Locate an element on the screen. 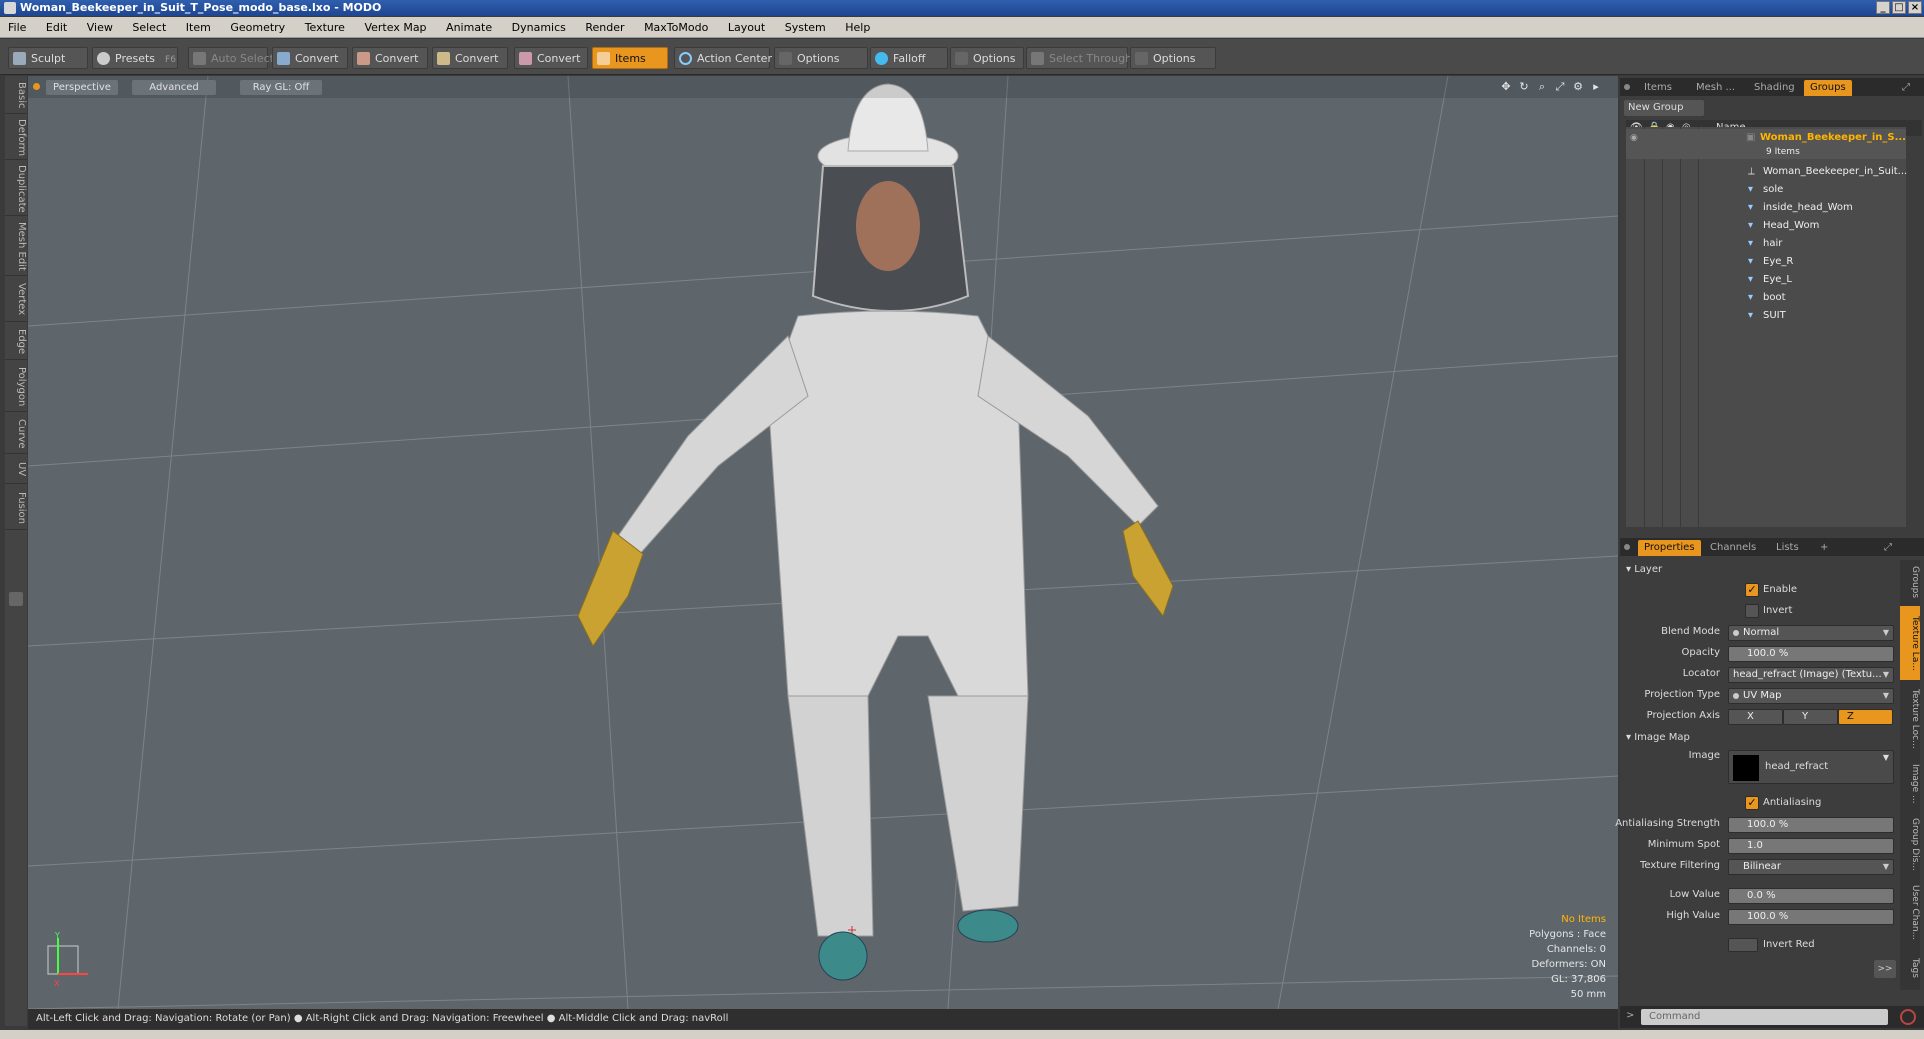 The height and width of the screenshot is (1039, 1924). layer-section-header: ▾ Layer is located at coordinates (1644, 569).